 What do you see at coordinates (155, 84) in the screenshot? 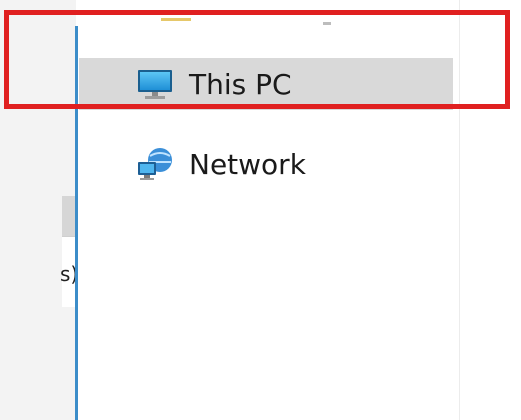
I see `monitor-icon` at bounding box center [155, 84].